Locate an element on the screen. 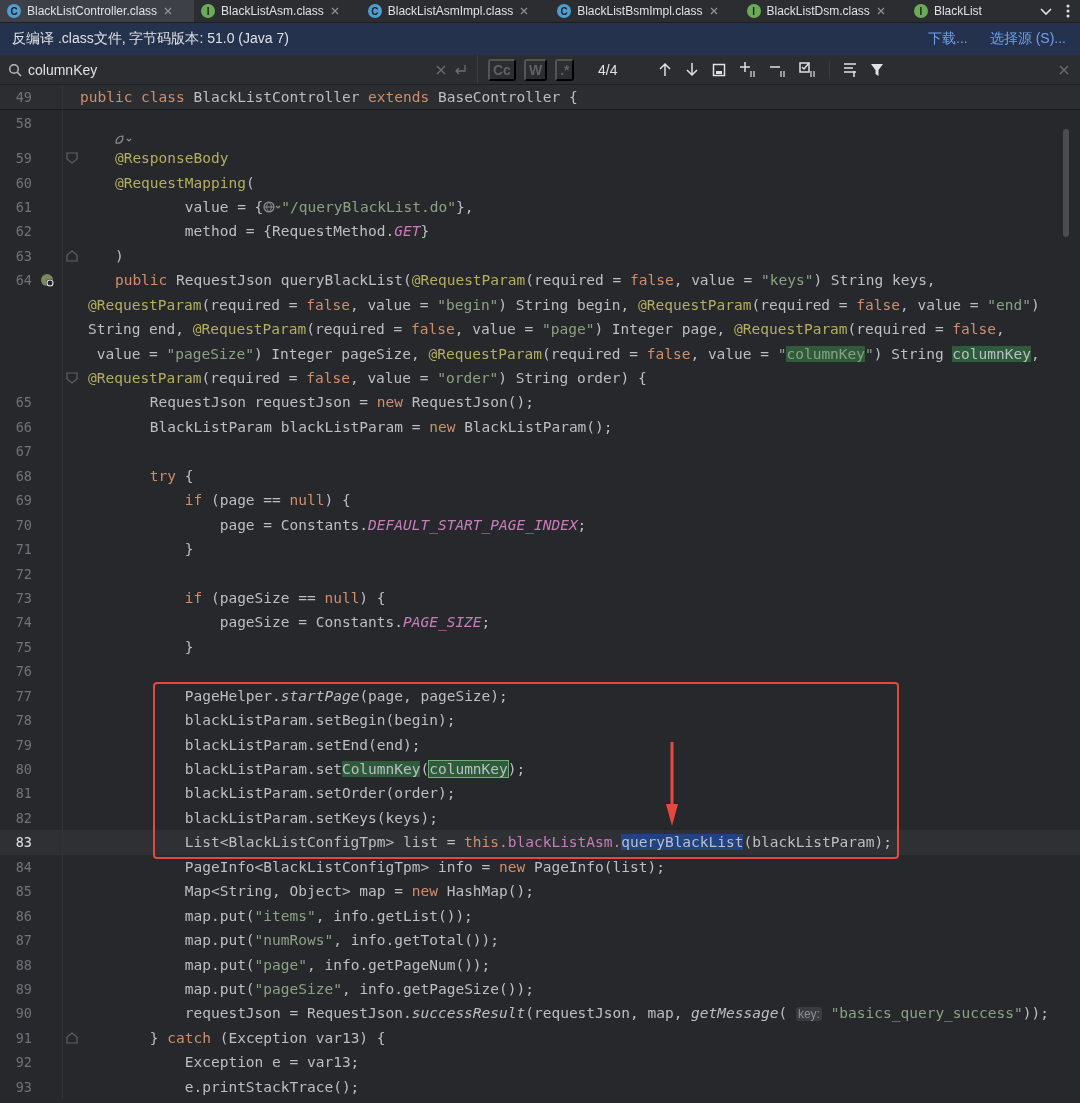 Image resolution: width=1080 pixels, height=1103 pixels. line-number: 82 is located at coordinates (23, 817).